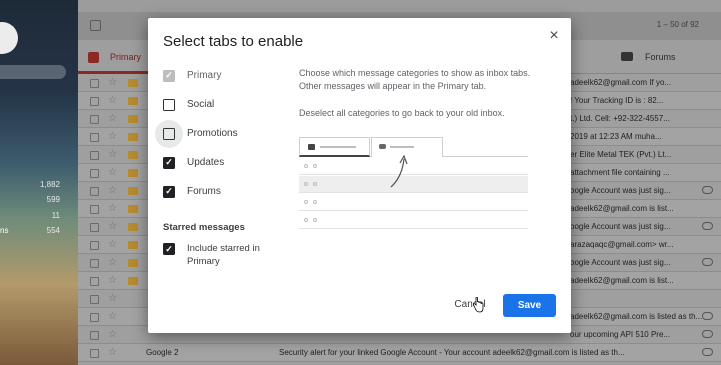  I want to click on pagination-label: 1 – 50 of 92, so click(677, 24).